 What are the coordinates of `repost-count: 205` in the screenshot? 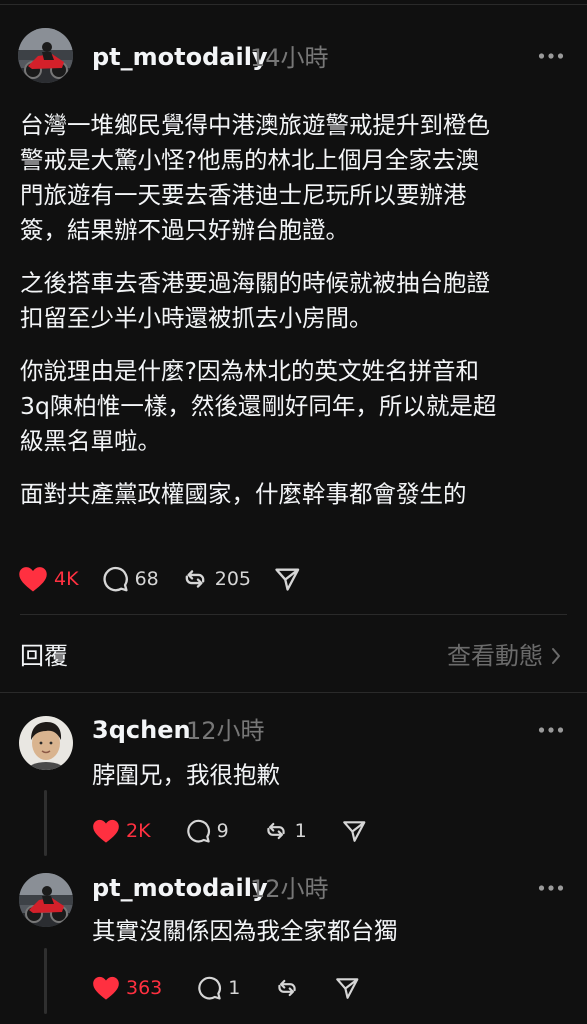 It's located at (233, 578).